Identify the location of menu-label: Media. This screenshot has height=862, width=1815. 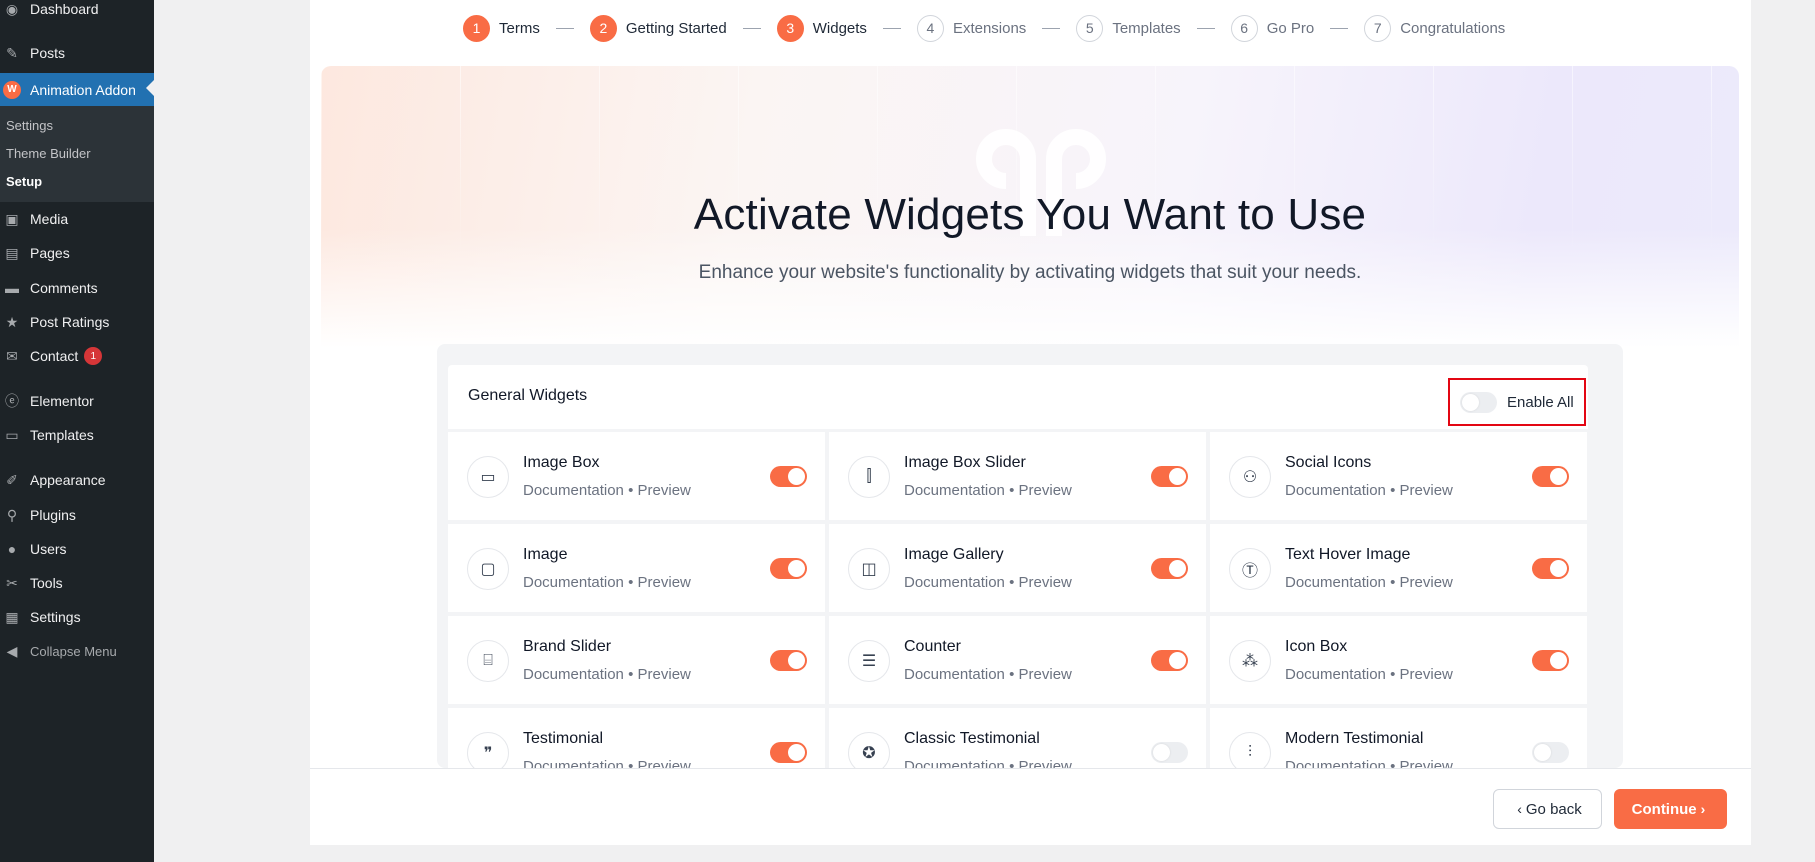
(49, 219).